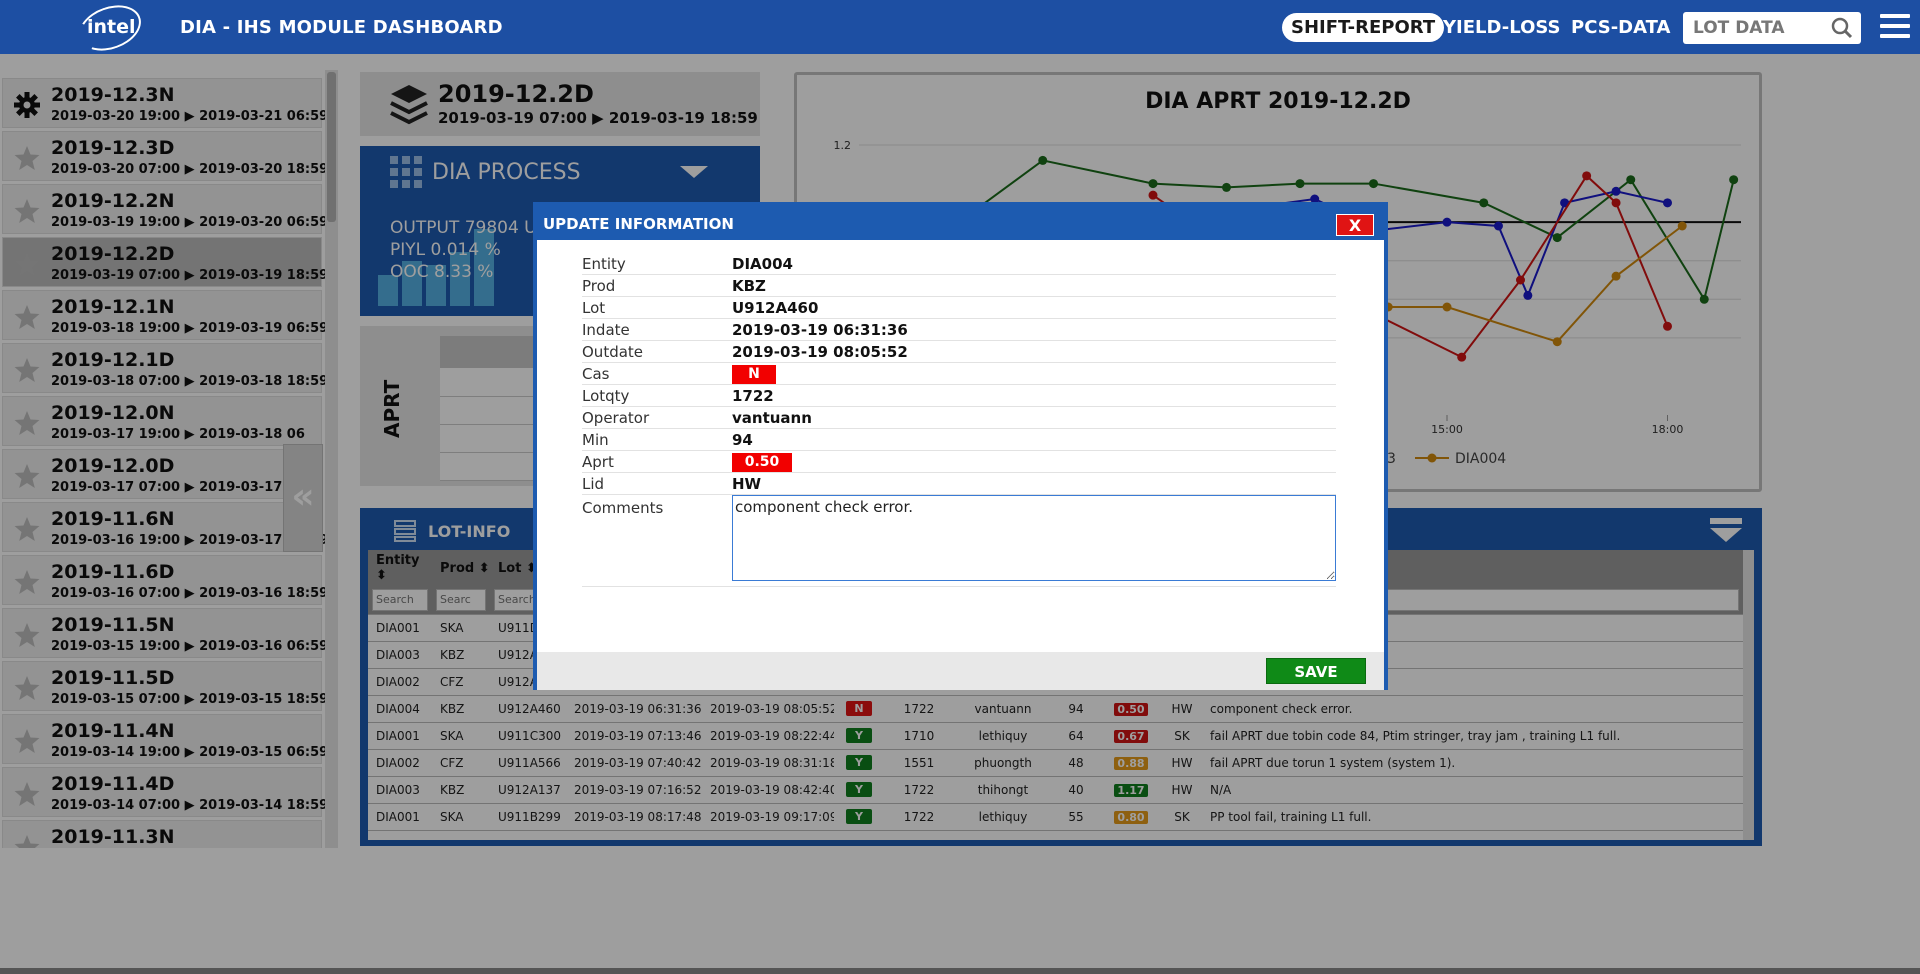 The width and height of the screenshot is (1920, 974). I want to click on field-row-lotqty: Lotqty 1722, so click(959, 396).